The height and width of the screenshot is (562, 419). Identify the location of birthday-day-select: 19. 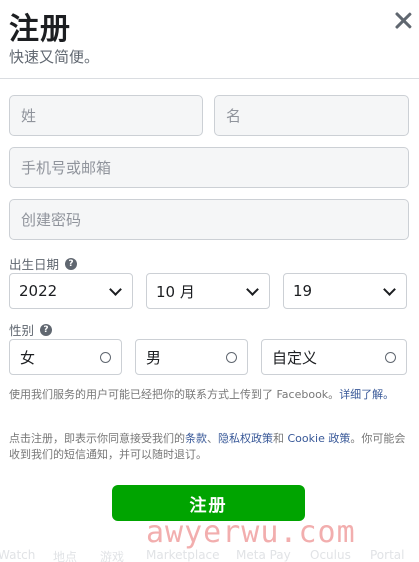
(345, 291).